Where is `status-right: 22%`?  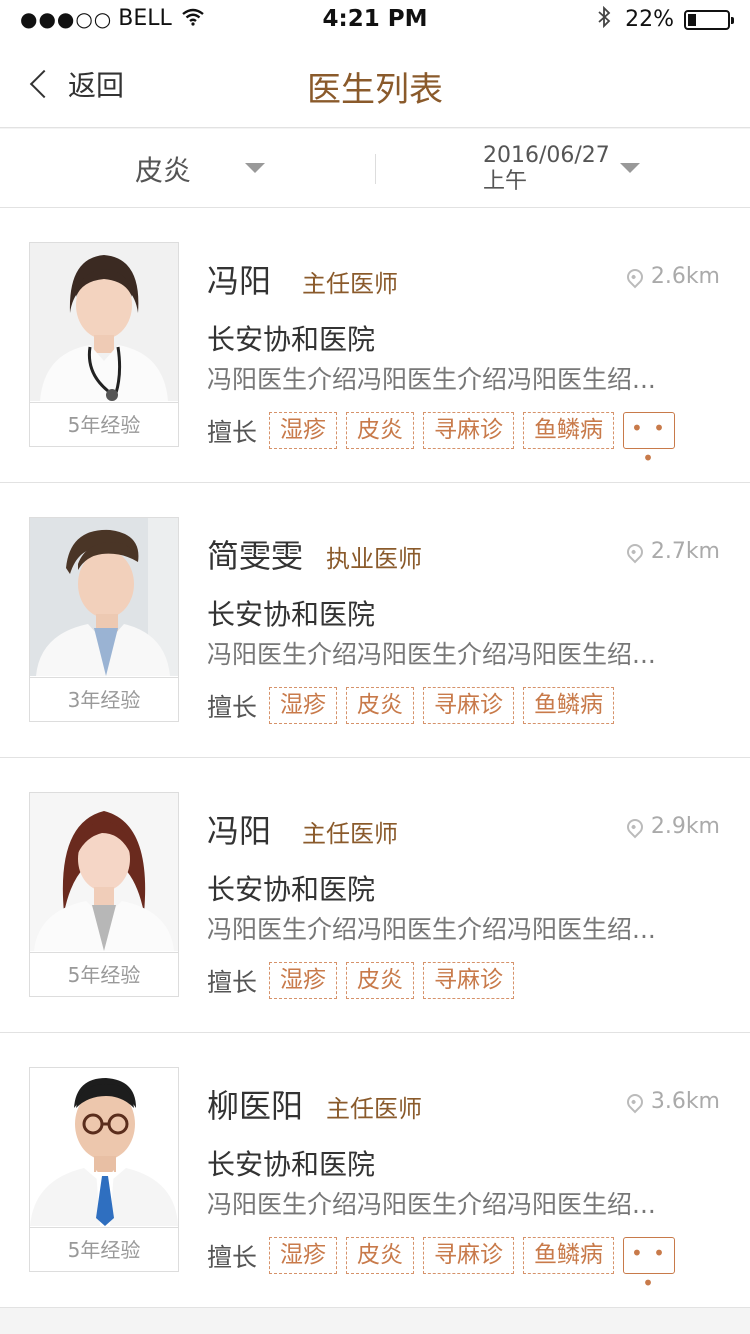
status-right: 22% is located at coordinates (665, 19).